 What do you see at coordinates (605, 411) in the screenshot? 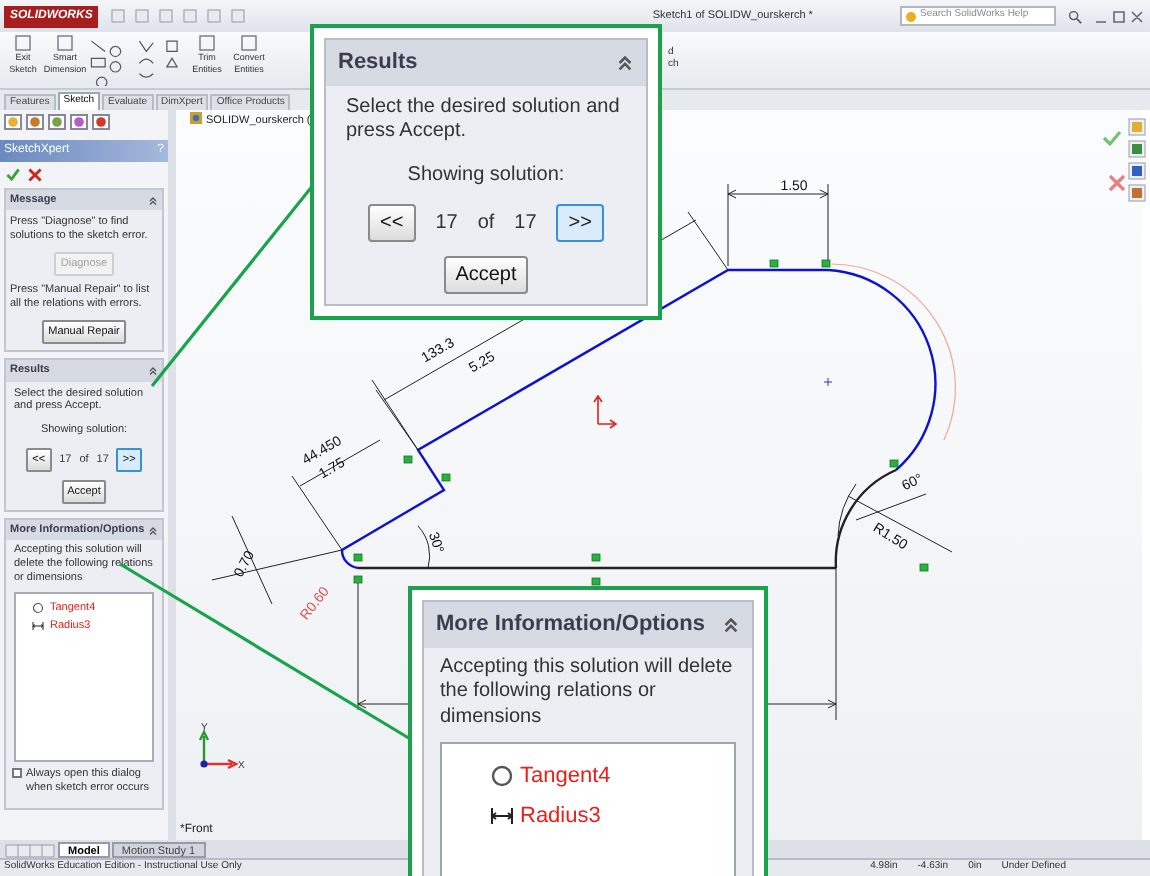
I see `origin-icon` at bounding box center [605, 411].